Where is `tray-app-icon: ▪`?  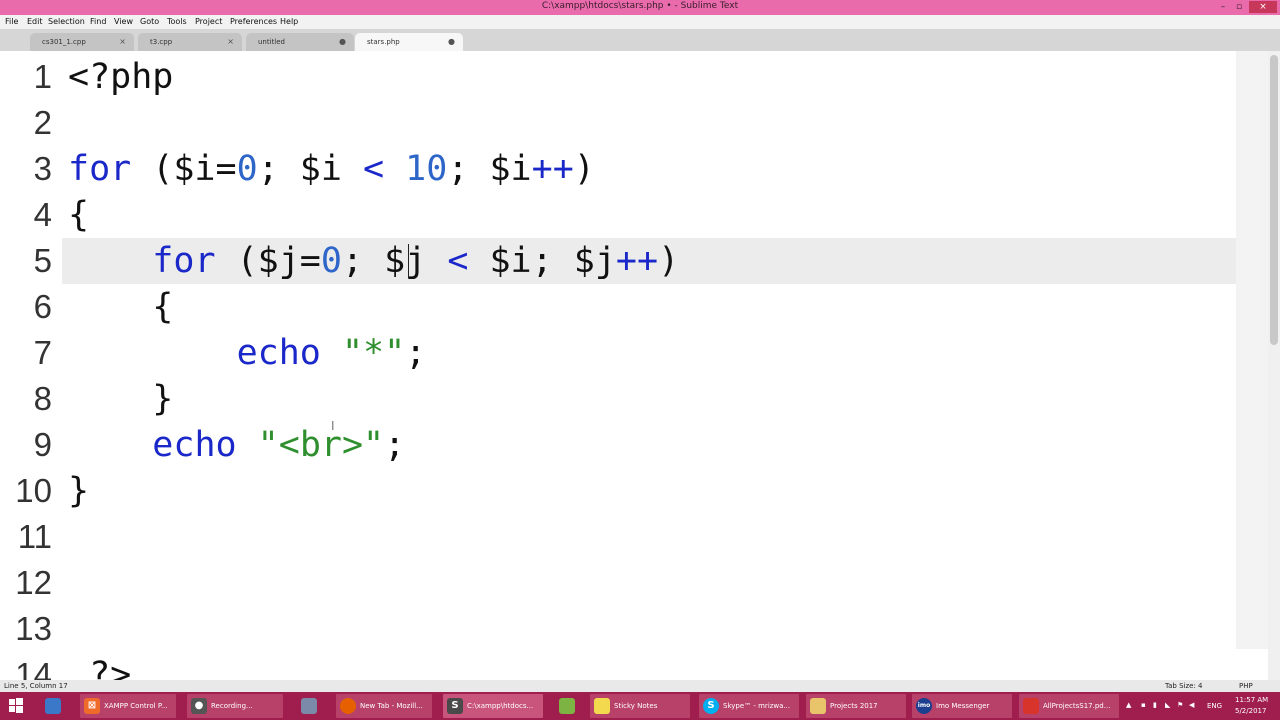
tray-app-icon: ▪ is located at coordinates (1143, 705).